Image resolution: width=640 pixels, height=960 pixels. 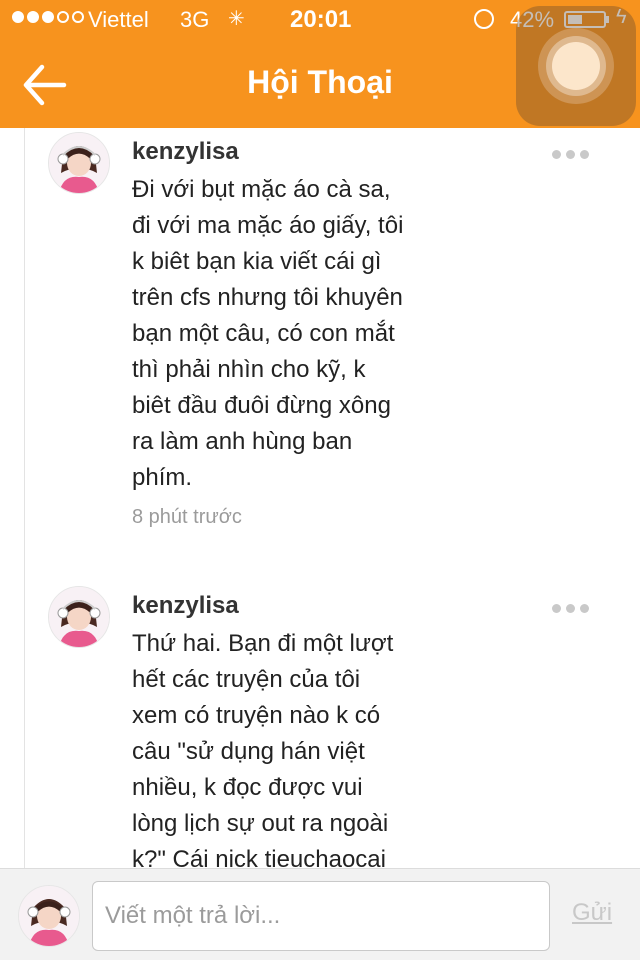 What do you see at coordinates (321, 19) in the screenshot?
I see `status-time: 20:01` at bounding box center [321, 19].